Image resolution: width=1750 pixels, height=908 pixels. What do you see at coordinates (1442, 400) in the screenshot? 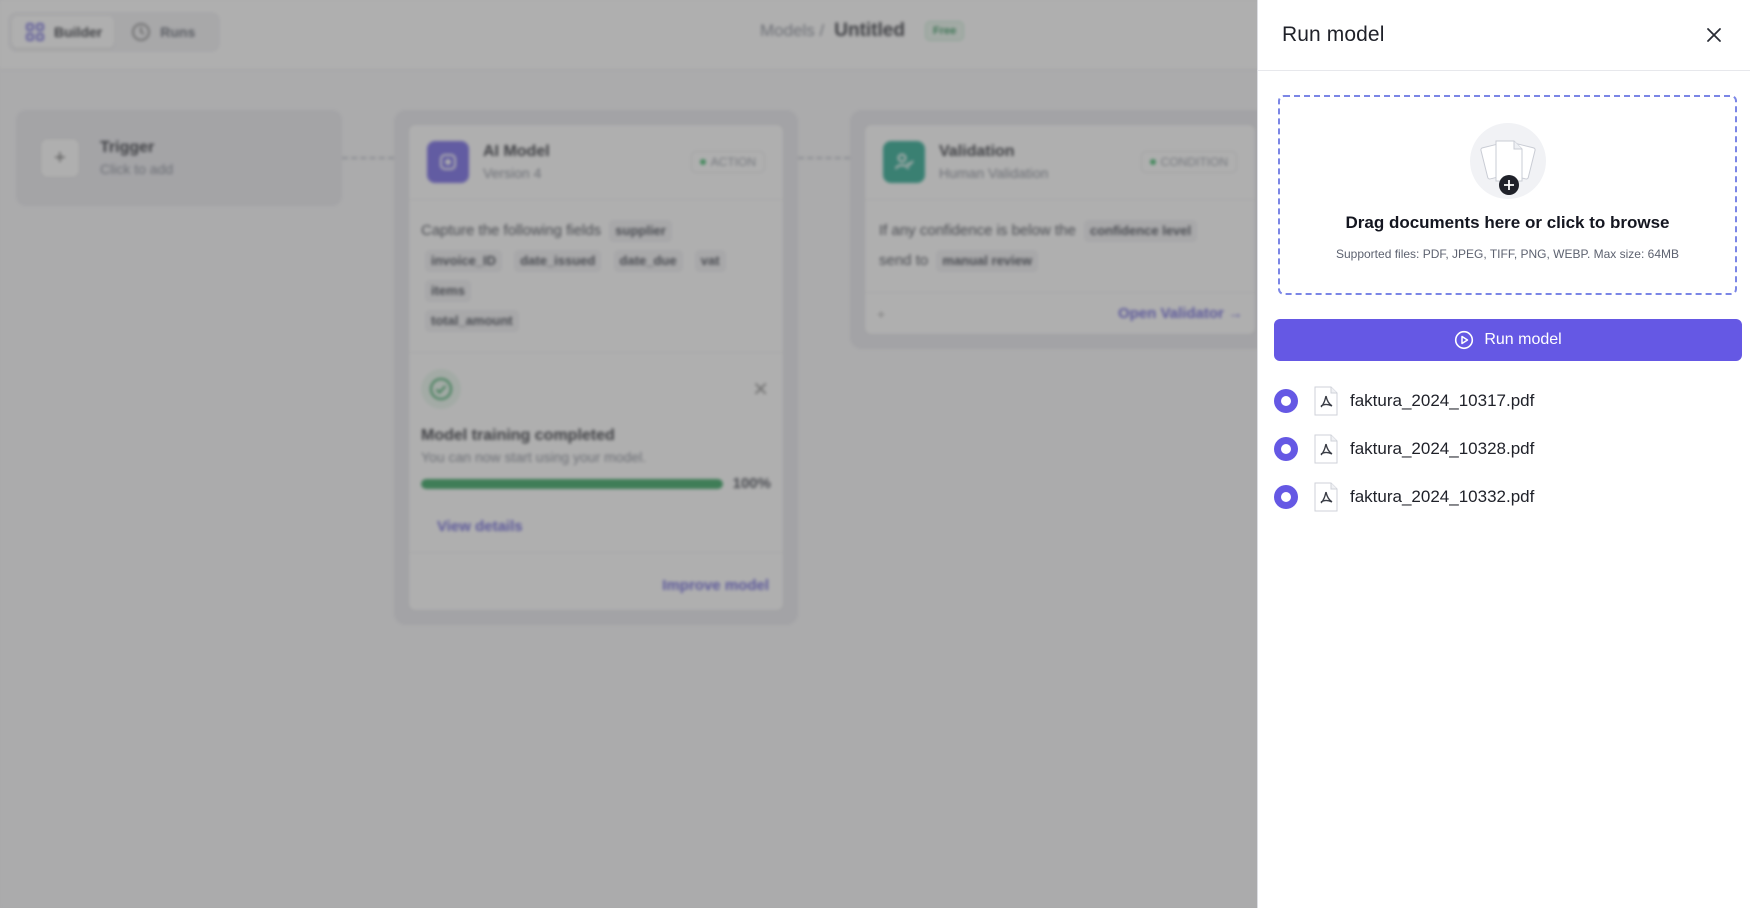
I see `file-name: faktura_2024_10317.pdf` at bounding box center [1442, 400].